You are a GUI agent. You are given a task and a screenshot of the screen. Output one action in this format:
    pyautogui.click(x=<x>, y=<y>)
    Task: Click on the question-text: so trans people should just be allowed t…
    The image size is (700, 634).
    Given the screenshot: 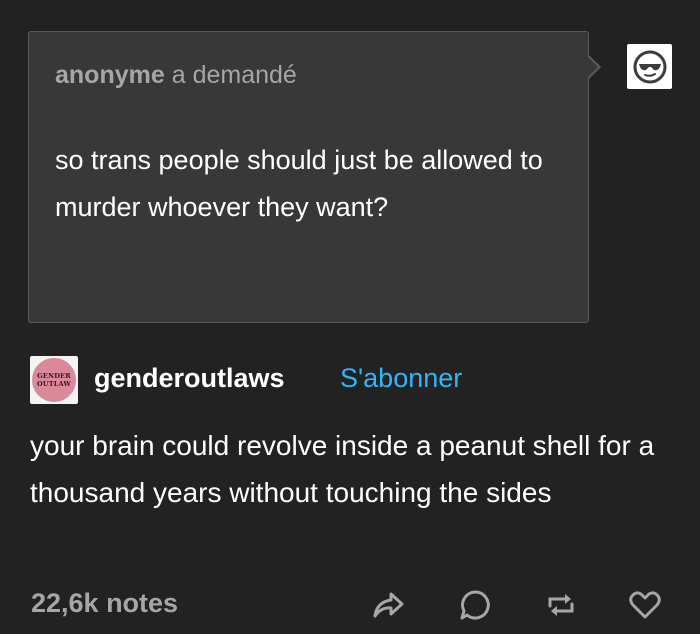 What is the action you would take?
    pyautogui.click(x=299, y=183)
    